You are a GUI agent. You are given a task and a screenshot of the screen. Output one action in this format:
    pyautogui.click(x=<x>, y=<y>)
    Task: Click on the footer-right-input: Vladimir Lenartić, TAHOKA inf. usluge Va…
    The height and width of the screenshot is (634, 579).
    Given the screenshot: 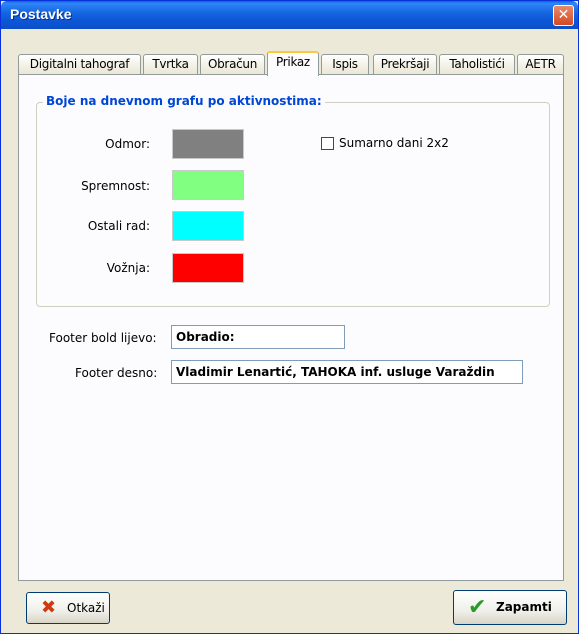 What is the action you would take?
    pyautogui.click(x=347, y=372)
    